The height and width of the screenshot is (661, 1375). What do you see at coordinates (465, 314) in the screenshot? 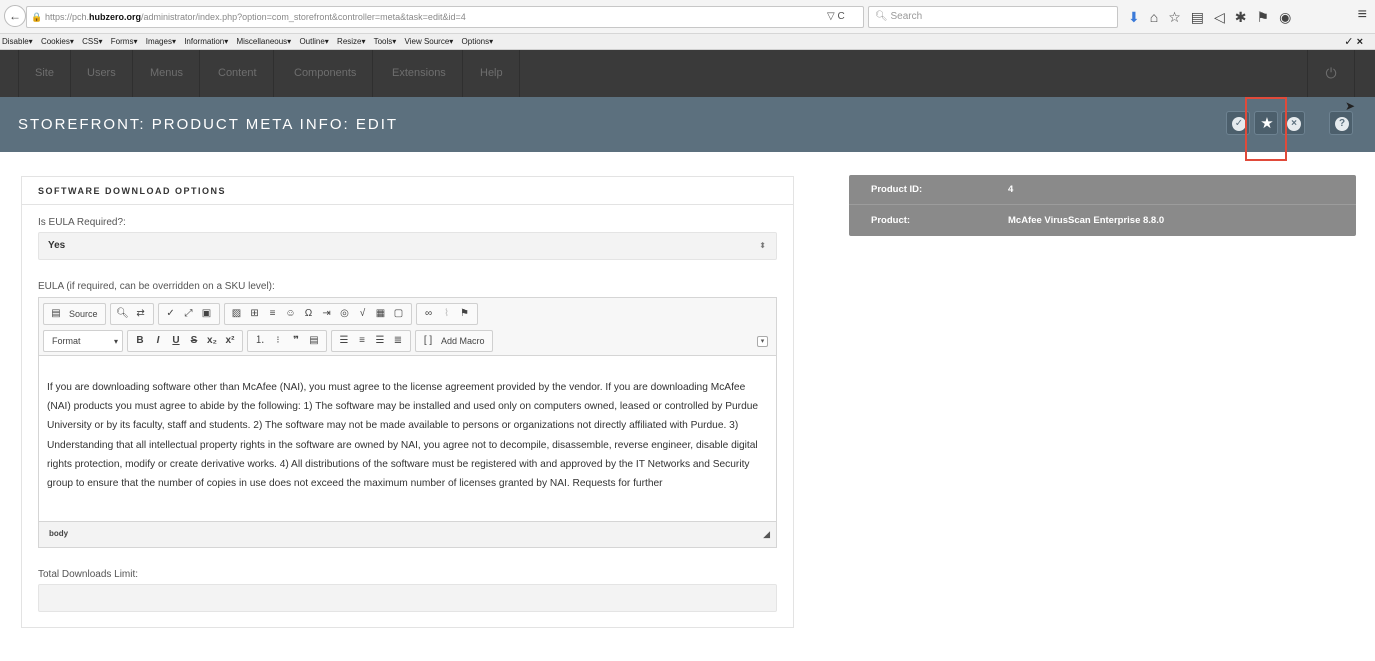
I see `anchor-flag-icon: ⚑` at bounding box center [465, 314].